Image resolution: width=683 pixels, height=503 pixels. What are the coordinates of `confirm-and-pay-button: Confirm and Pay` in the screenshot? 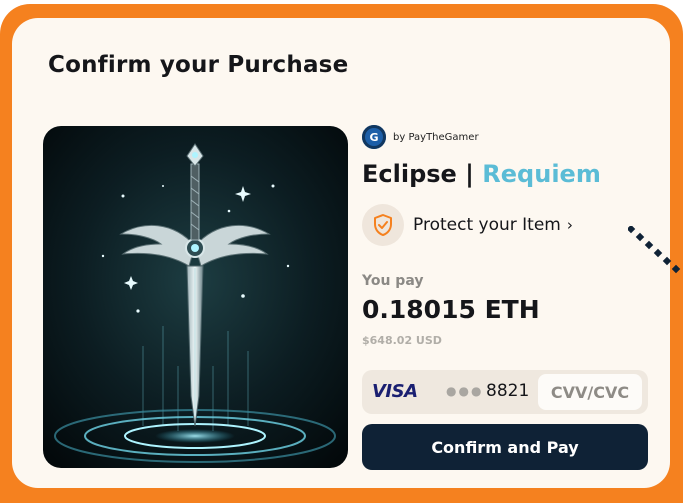 It's located at (505, 447).